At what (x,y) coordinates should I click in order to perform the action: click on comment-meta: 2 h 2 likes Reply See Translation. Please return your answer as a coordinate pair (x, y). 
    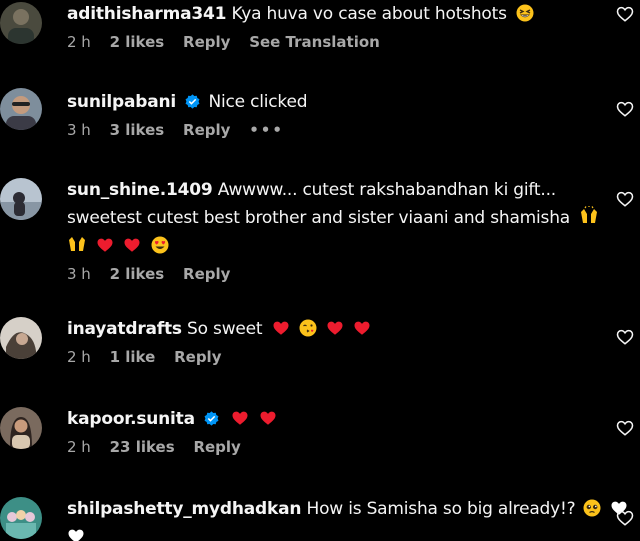
    Looking at the image, I should click on (327, 42).